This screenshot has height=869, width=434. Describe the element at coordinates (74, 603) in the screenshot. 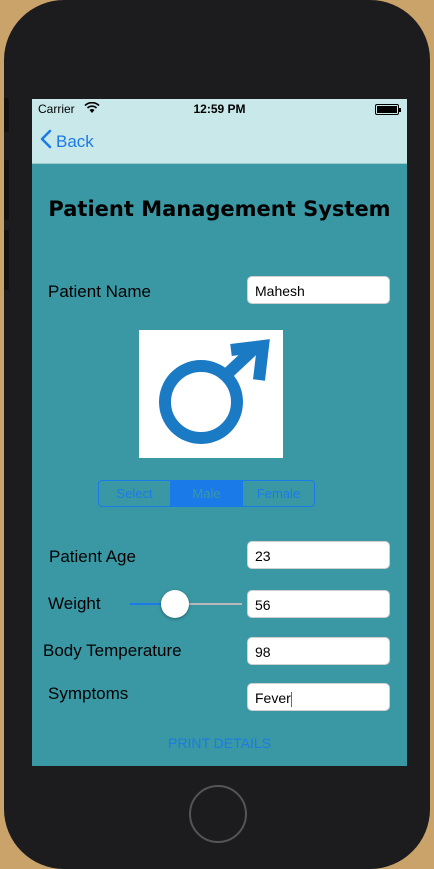

I see `weight-label: Weight` at that location.